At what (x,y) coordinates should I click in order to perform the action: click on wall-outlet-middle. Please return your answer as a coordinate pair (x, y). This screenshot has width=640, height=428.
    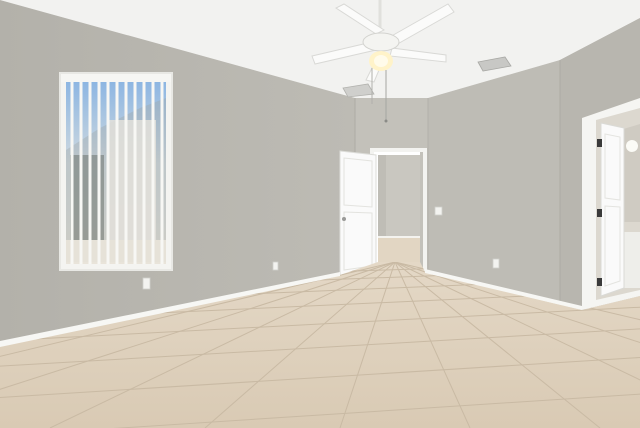
    Looking at the image, I should click on (275, 266).